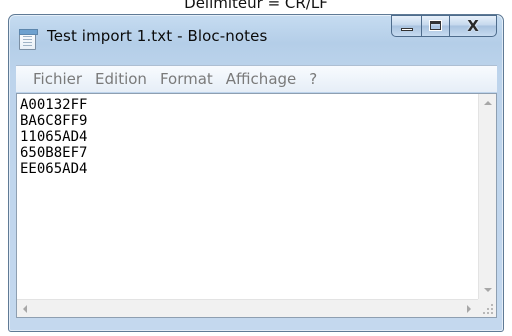  Describe the element at coordinates (157, 36) in the screenshot. I see `window-title: Test import 1.txt - Bloc-notes` at that location.